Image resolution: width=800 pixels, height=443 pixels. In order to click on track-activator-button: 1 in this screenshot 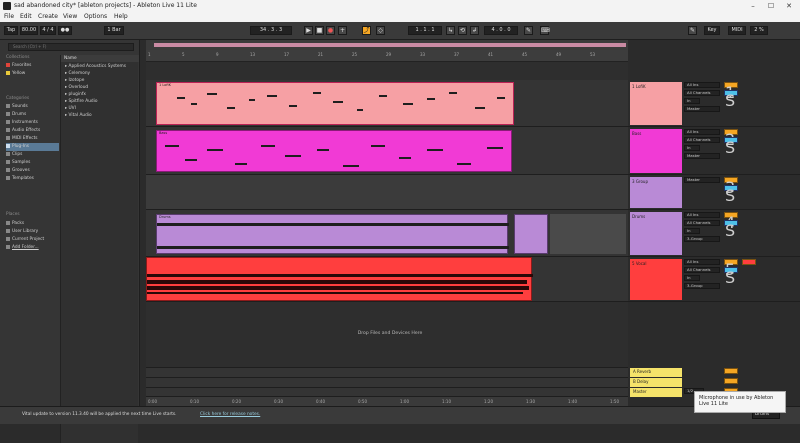, I will do `click(731, 92)`.